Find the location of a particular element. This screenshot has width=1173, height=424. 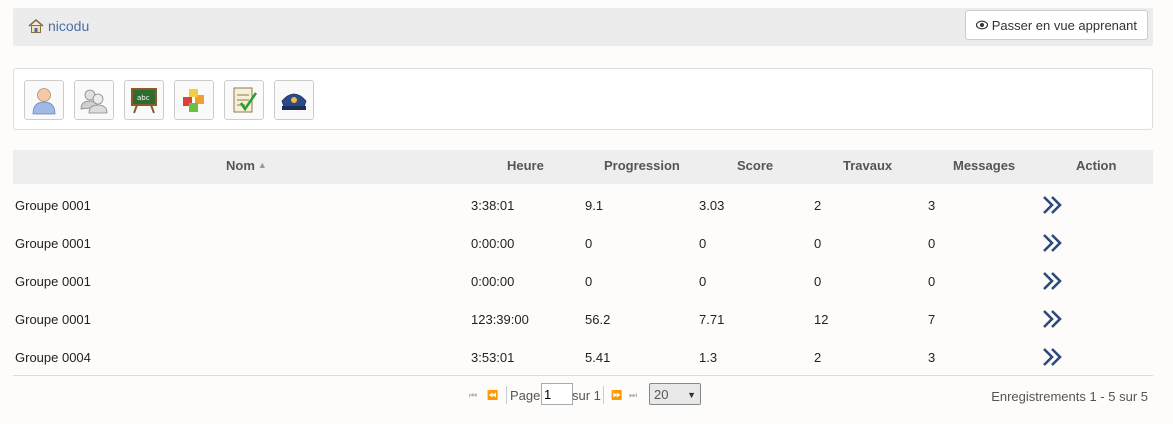

page-input is located at coordinates (557, 394).